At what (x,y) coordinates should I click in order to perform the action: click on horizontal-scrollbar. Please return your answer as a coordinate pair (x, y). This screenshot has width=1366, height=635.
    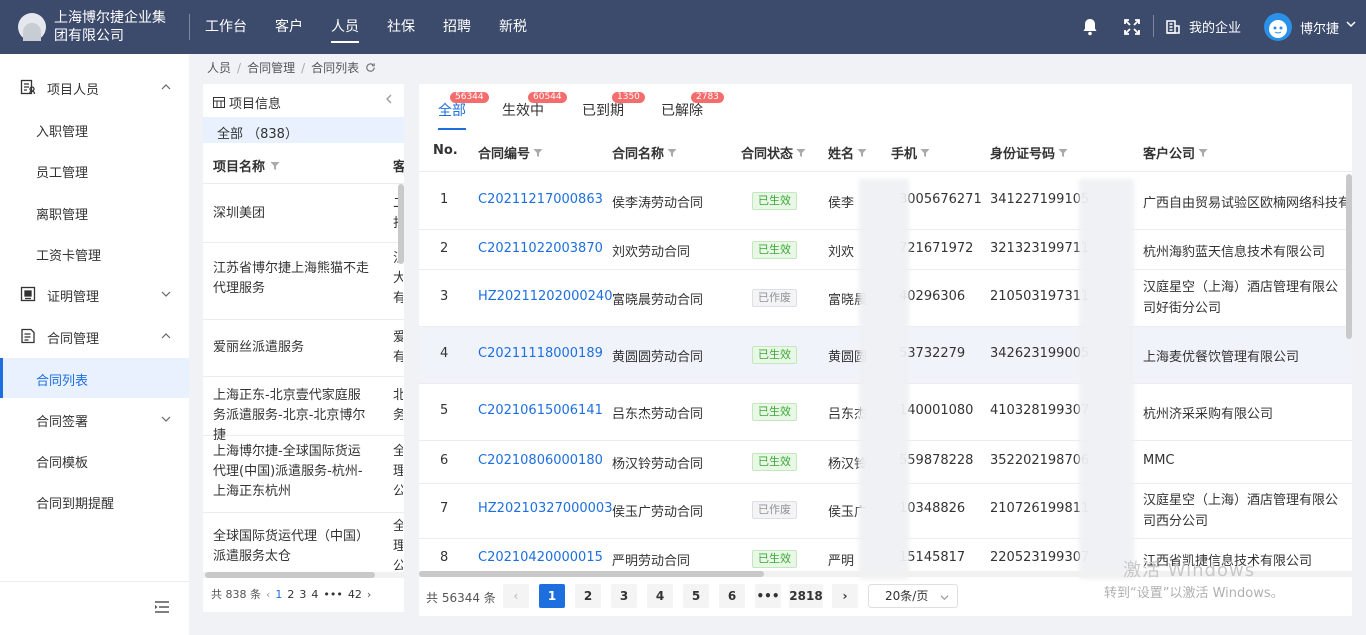
    Looking at the image, I should click on (303, 575).